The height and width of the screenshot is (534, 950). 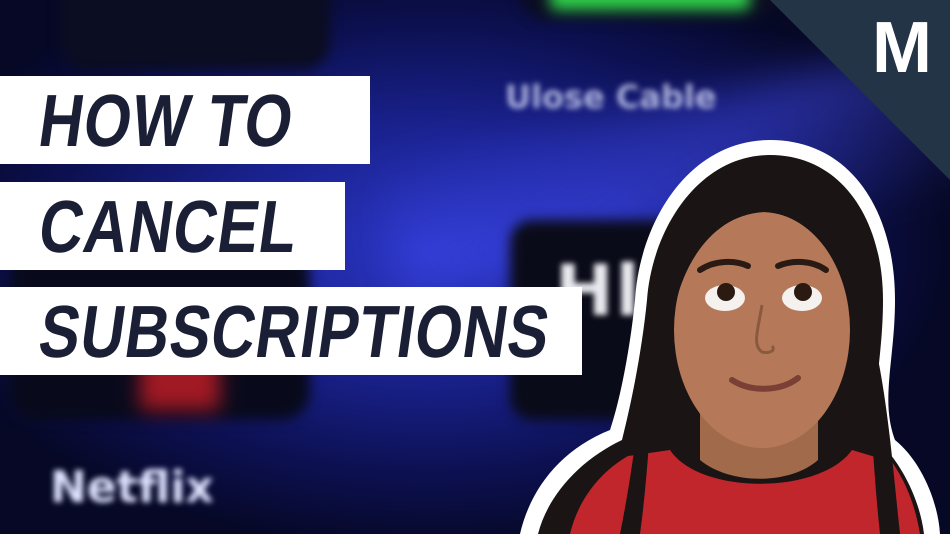 What do you see at coordinates (195, 35) in the screenshot?
I see `background-app-tile` at bounding box center [195, 35].